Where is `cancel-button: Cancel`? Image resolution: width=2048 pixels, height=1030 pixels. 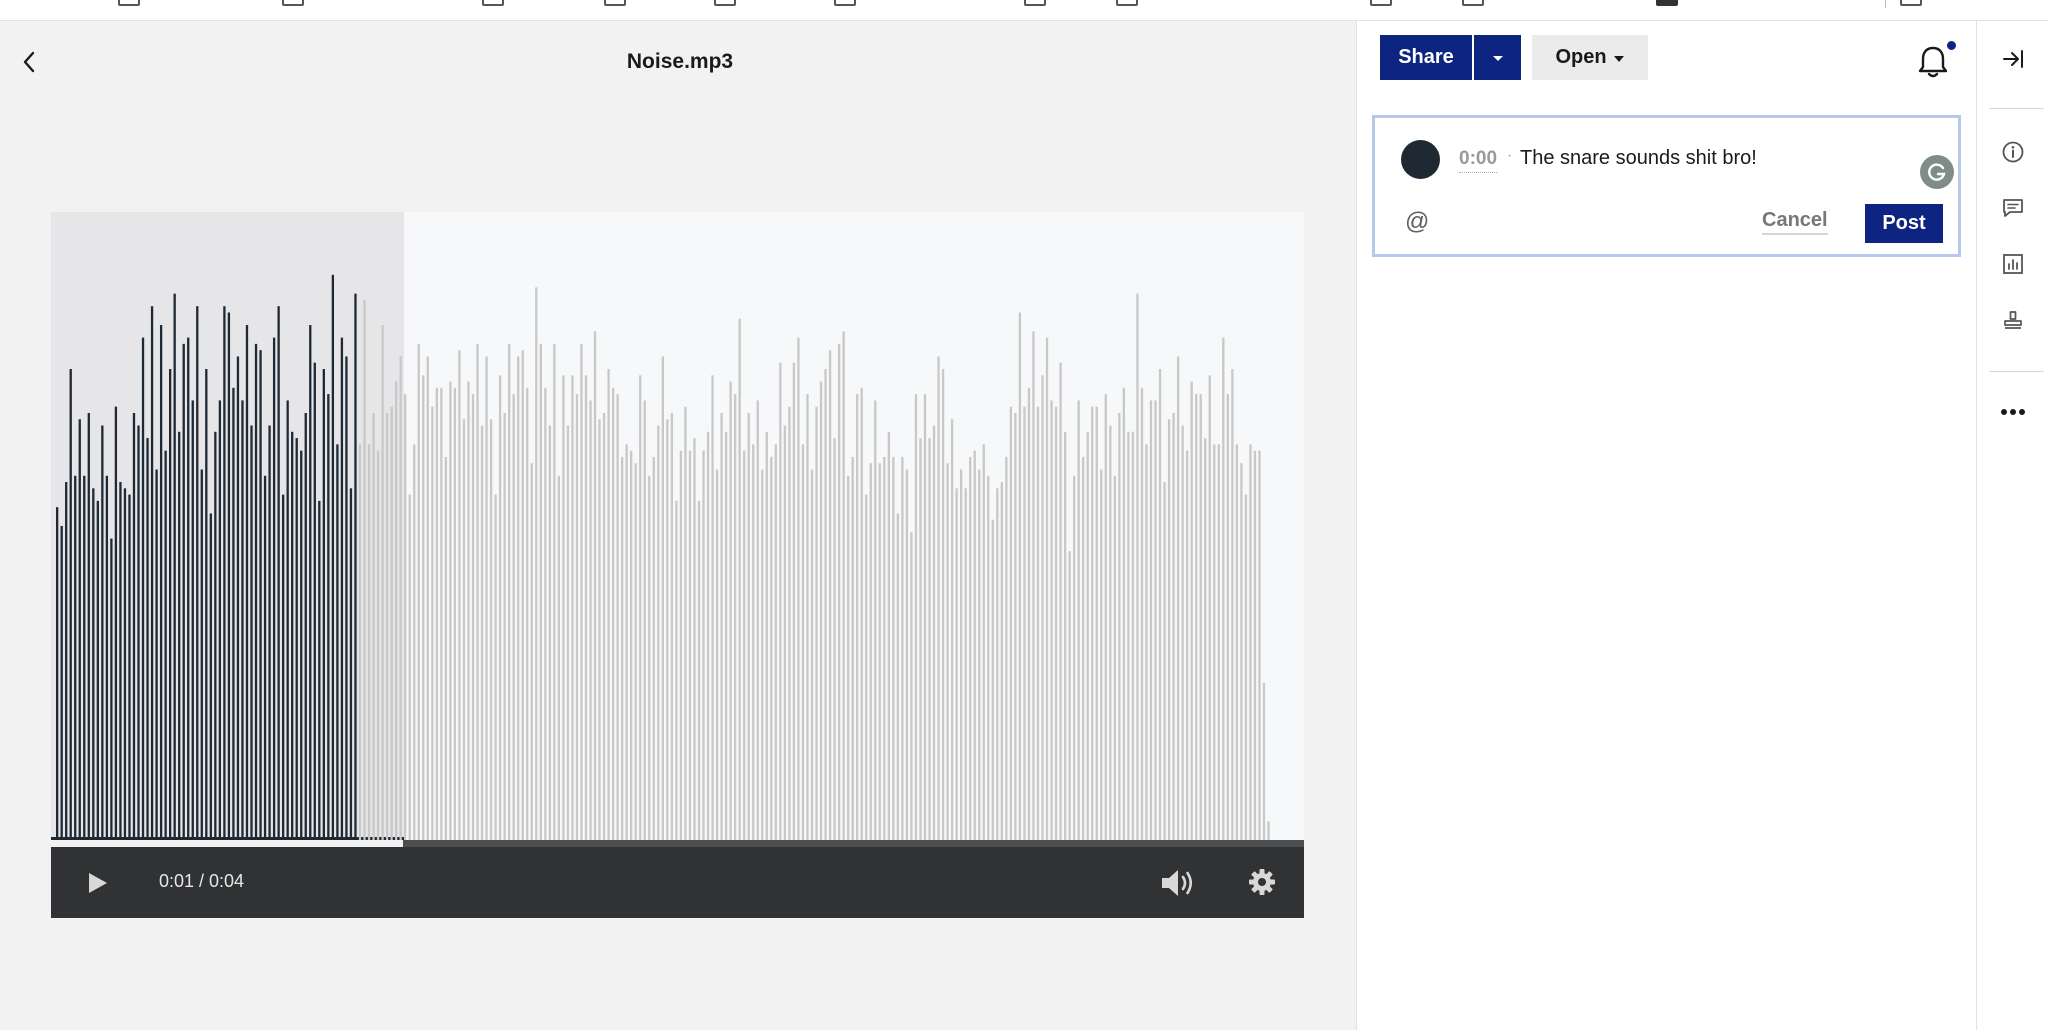
cancel-button: Cancel is located at coordinates (1795, 222).